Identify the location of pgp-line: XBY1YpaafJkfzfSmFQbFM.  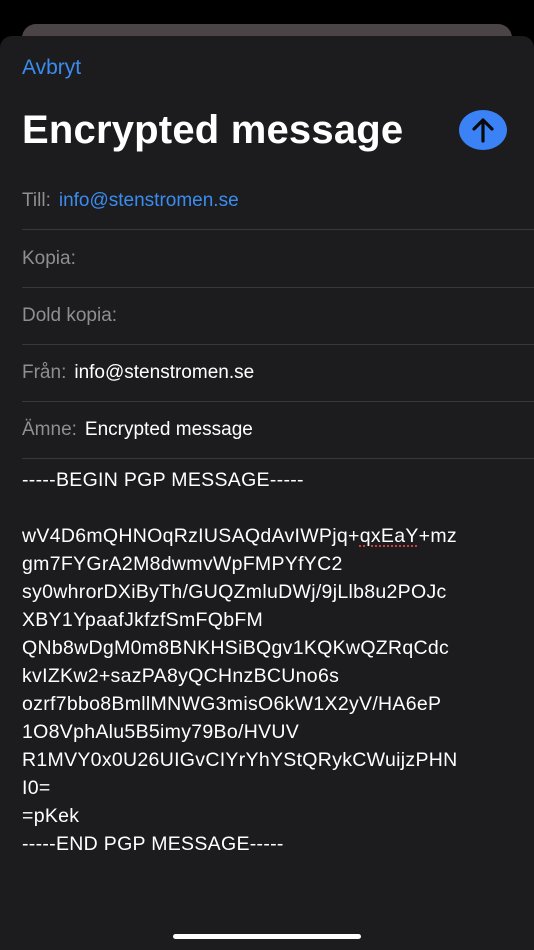
(143, 620).